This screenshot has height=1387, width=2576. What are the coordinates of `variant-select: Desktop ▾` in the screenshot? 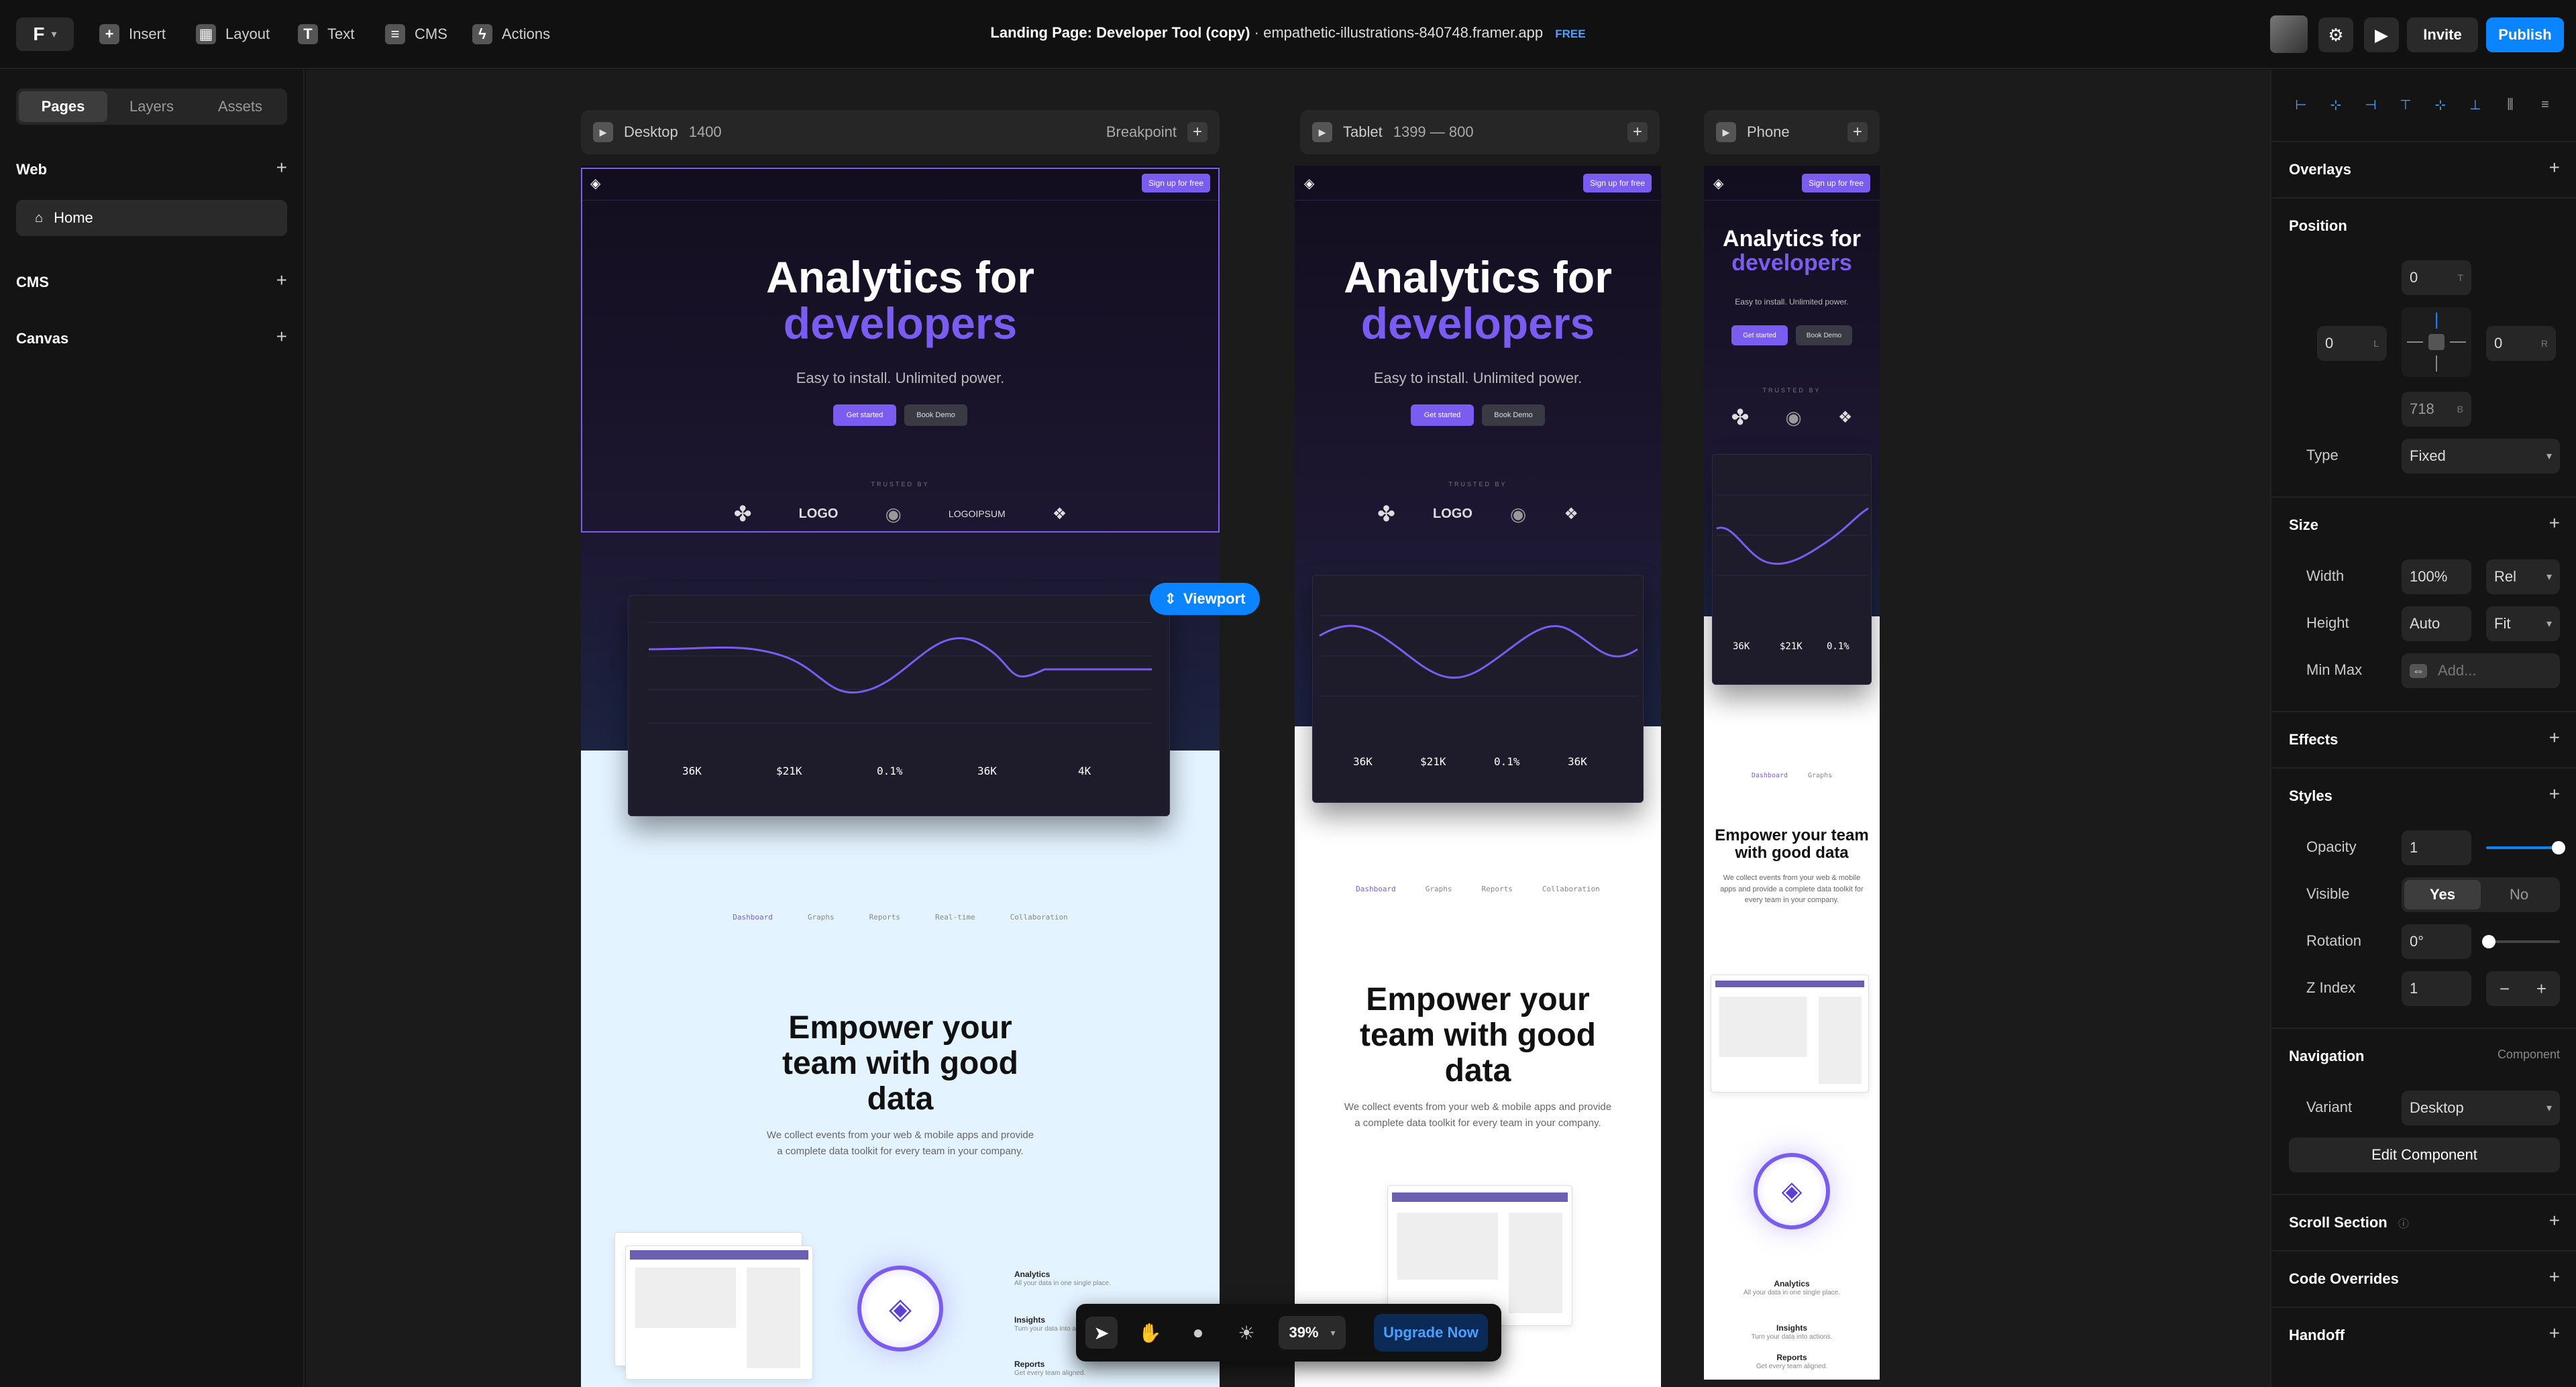 It's located at (2481, 1108).